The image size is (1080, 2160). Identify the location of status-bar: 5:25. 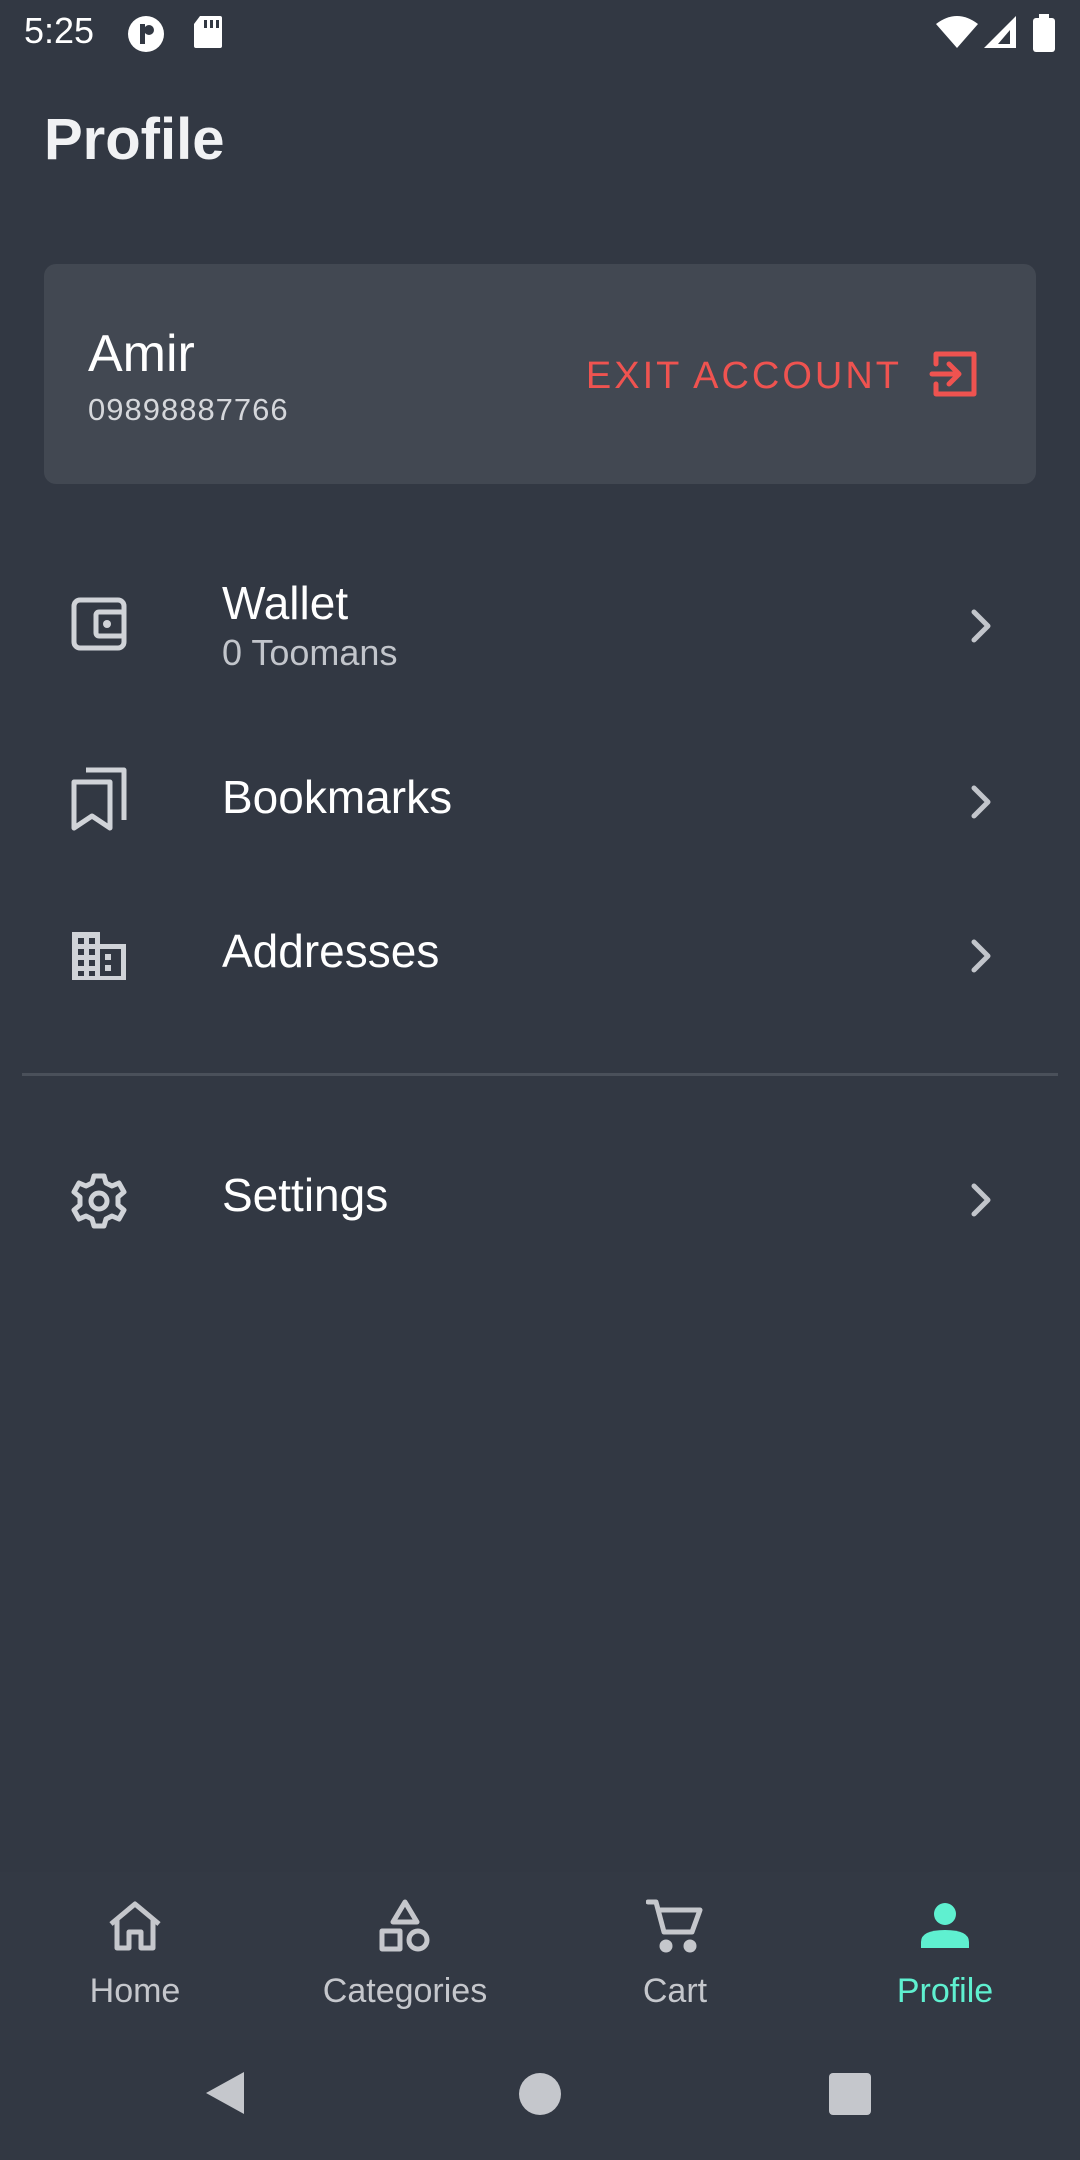
(540, 33).